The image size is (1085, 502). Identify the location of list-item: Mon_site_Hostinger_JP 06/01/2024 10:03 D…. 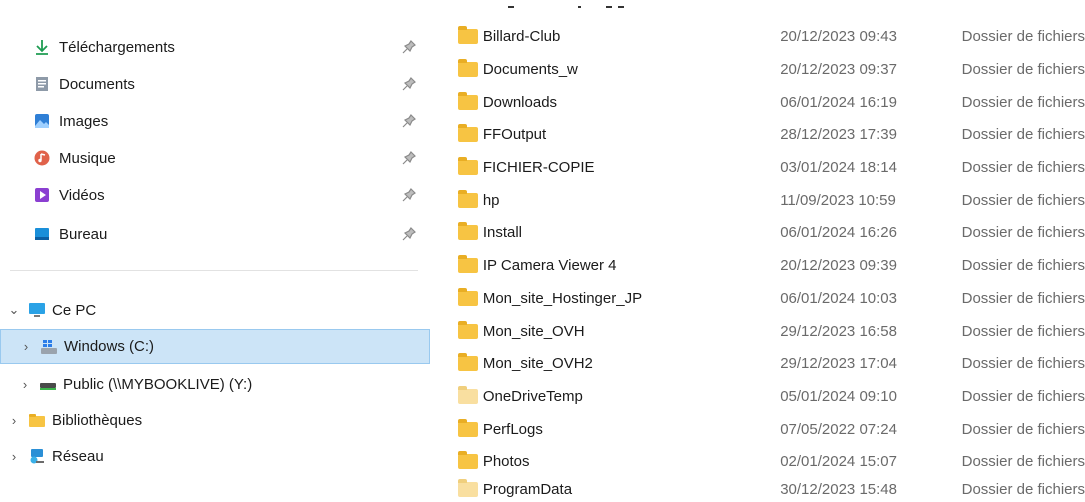
(762, 298).